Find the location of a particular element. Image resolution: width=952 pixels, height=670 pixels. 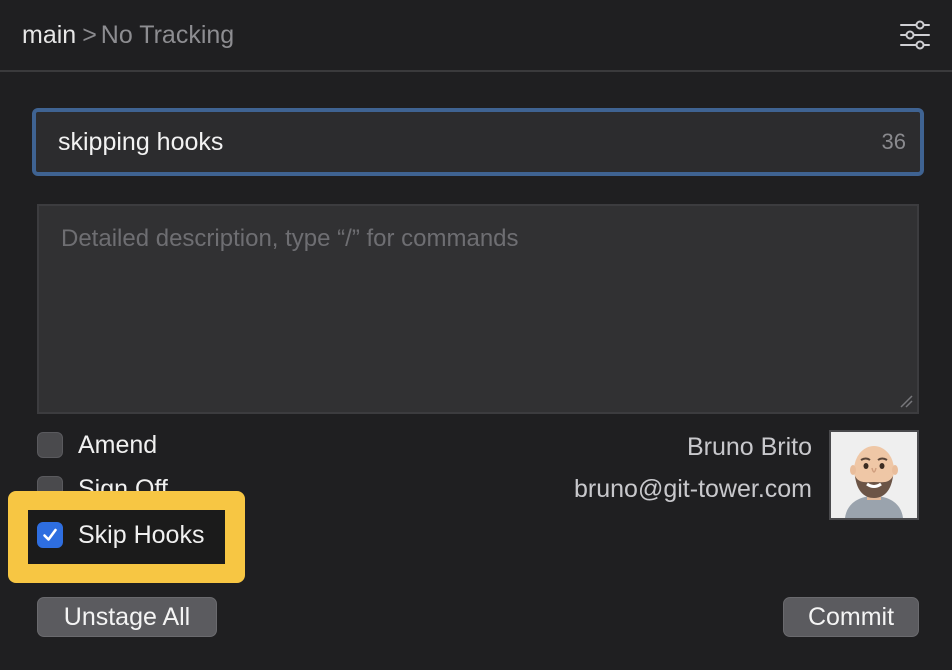

sliders-icon is located at coordinates (915, 35).